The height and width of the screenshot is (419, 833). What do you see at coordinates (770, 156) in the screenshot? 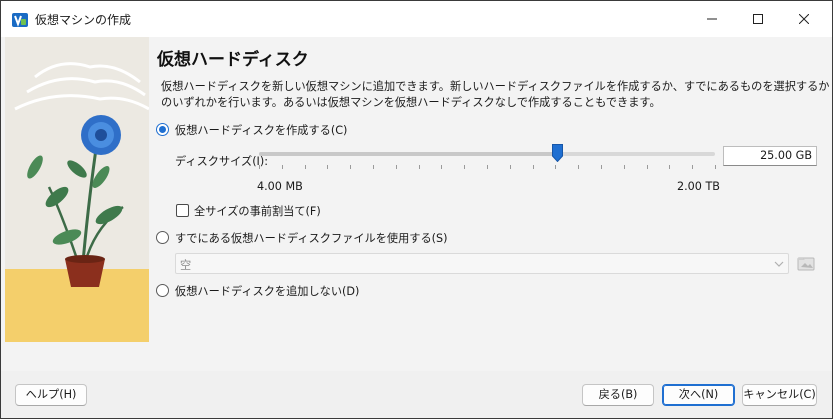
I see `disk-size-input: 25.00 GB` at bounding box center [770, 156].